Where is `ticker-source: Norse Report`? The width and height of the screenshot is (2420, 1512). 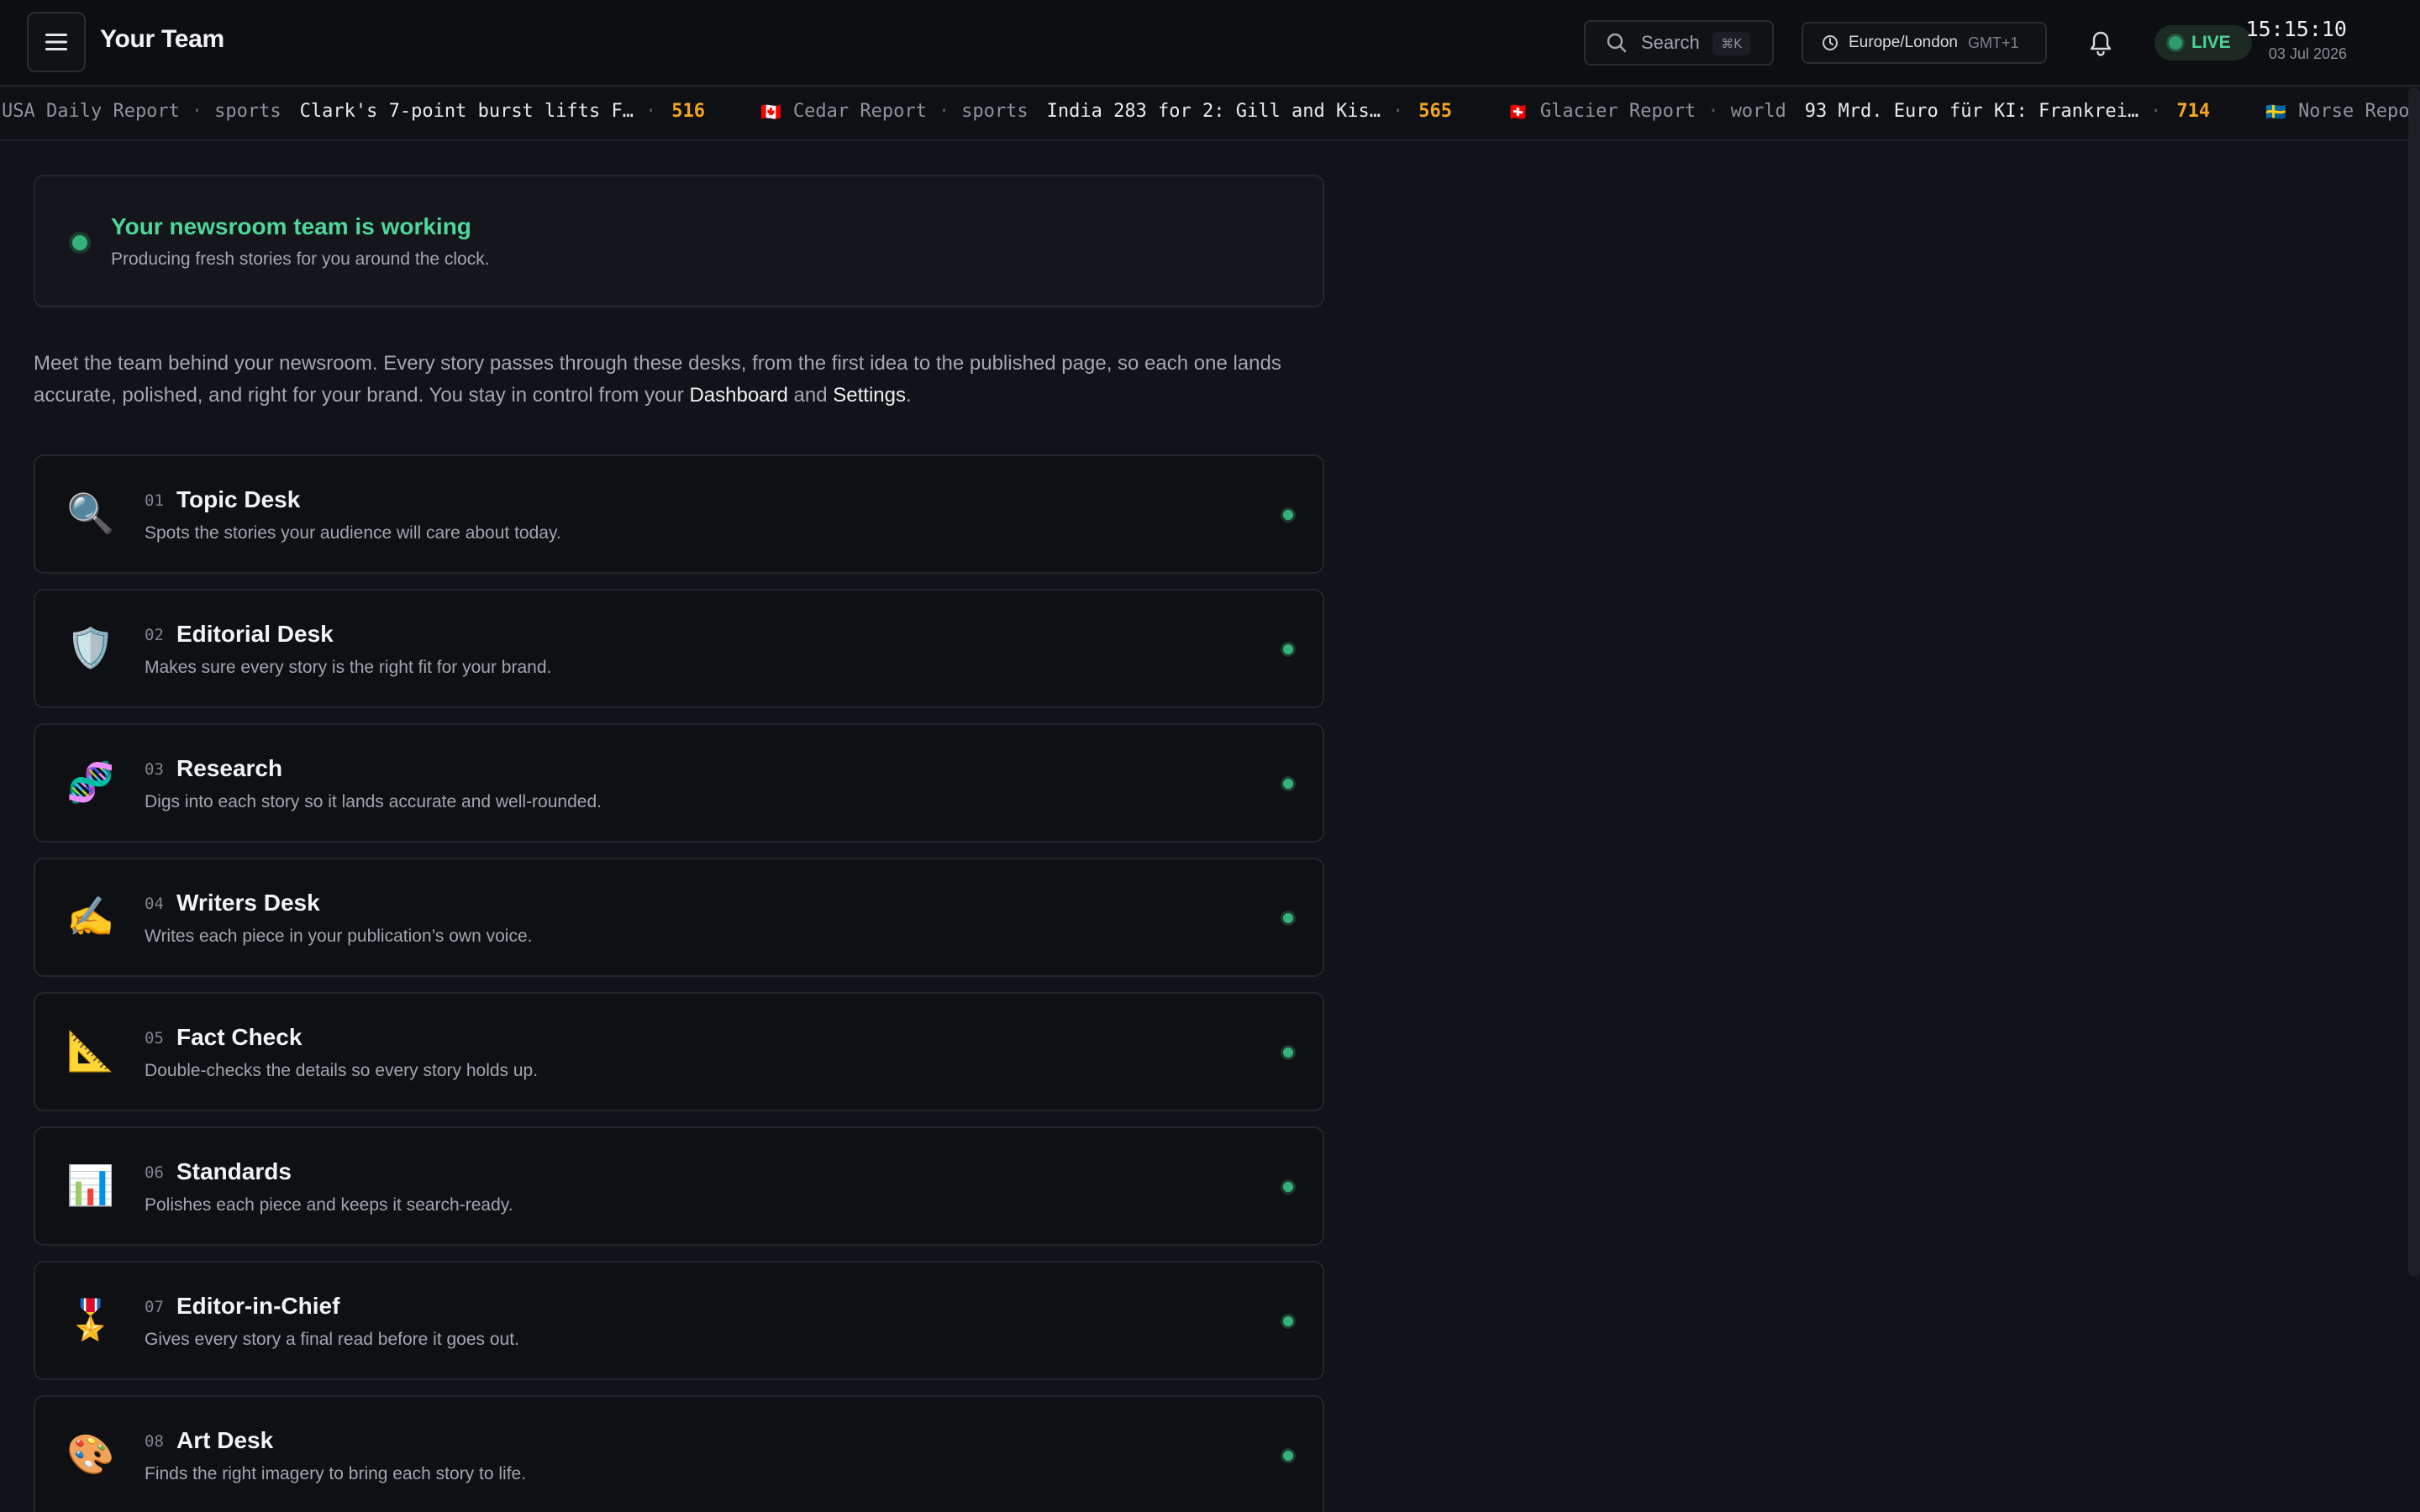 ticker-source: Norse Report is located at coordinates (2353, 111).